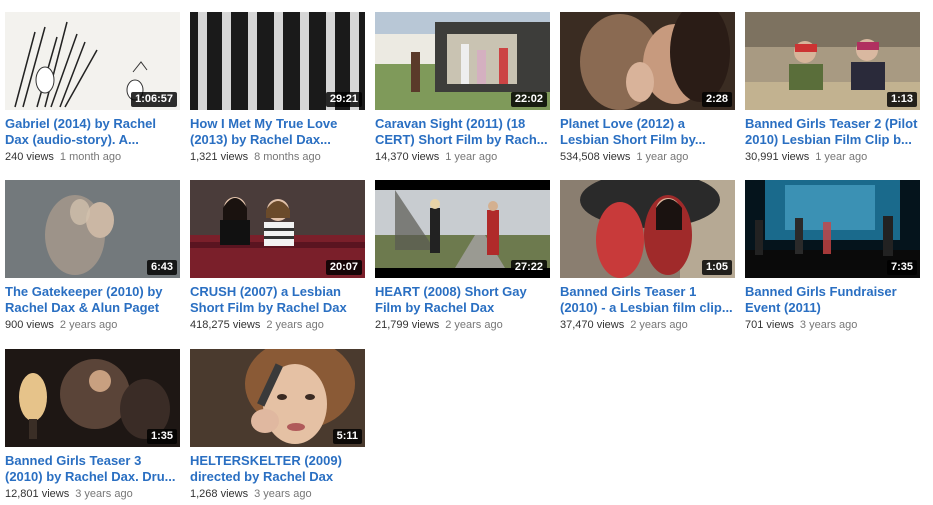 The width and height of the screenshot is (933, 505). What do you see at coordinates (92, 61) in the screenshot?
I see `video-thumbnail: 1:06:57` at bounding box center [92, 61].